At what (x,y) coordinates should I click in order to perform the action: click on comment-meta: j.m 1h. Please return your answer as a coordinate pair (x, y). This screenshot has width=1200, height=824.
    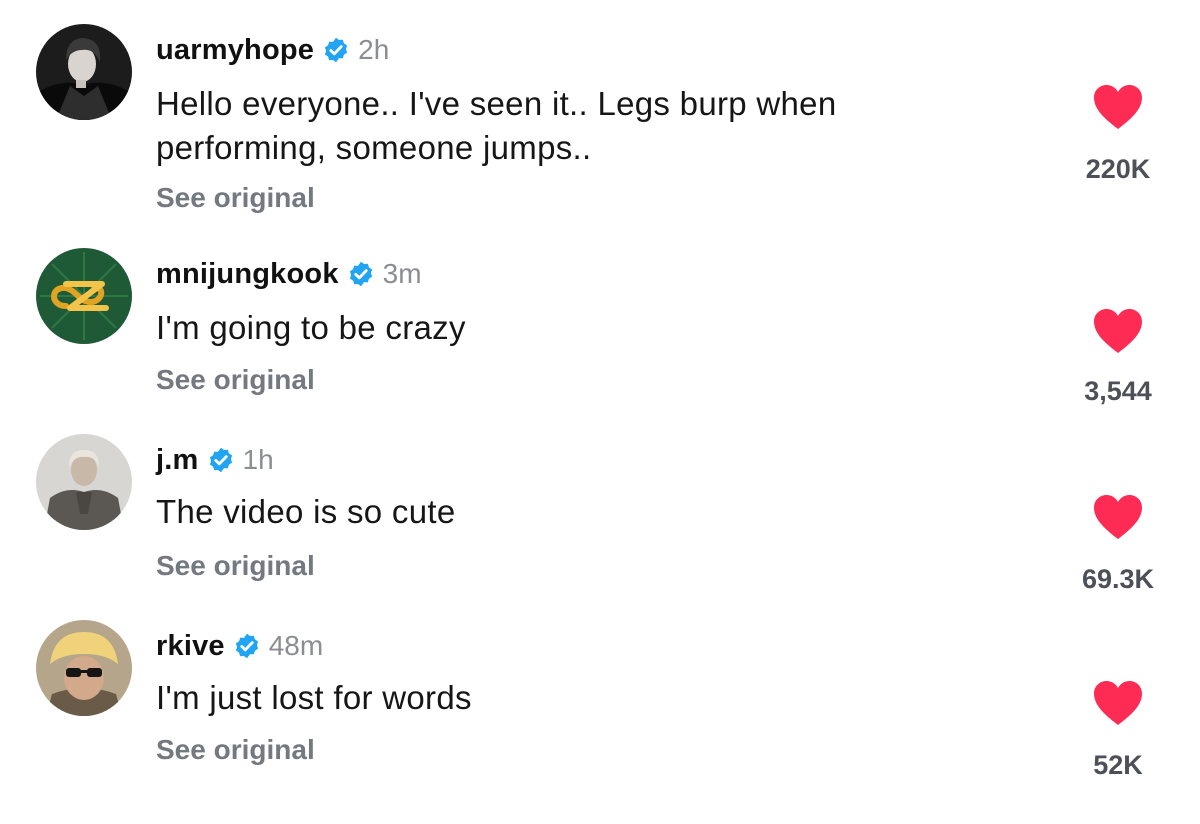
    Looking at the image, I should click on (215, 460).